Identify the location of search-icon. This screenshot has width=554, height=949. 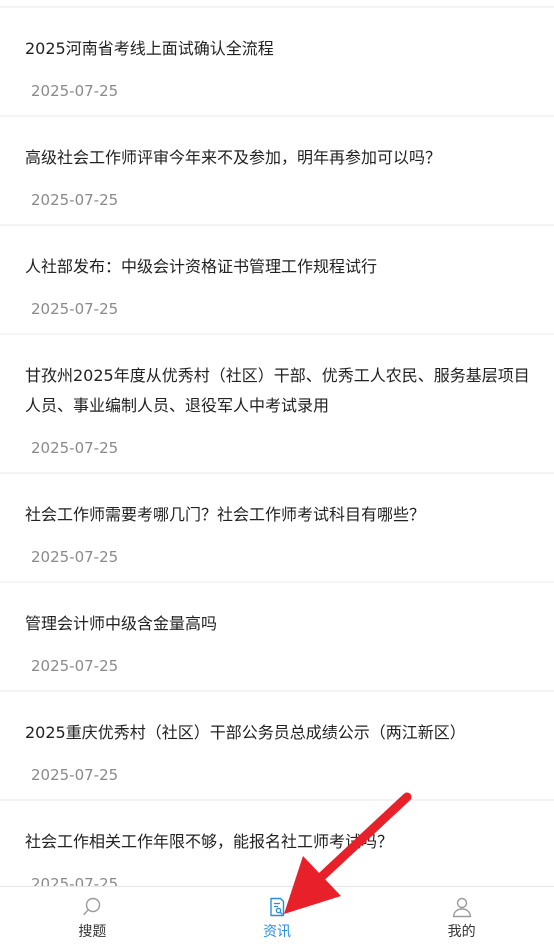
(92, 906).